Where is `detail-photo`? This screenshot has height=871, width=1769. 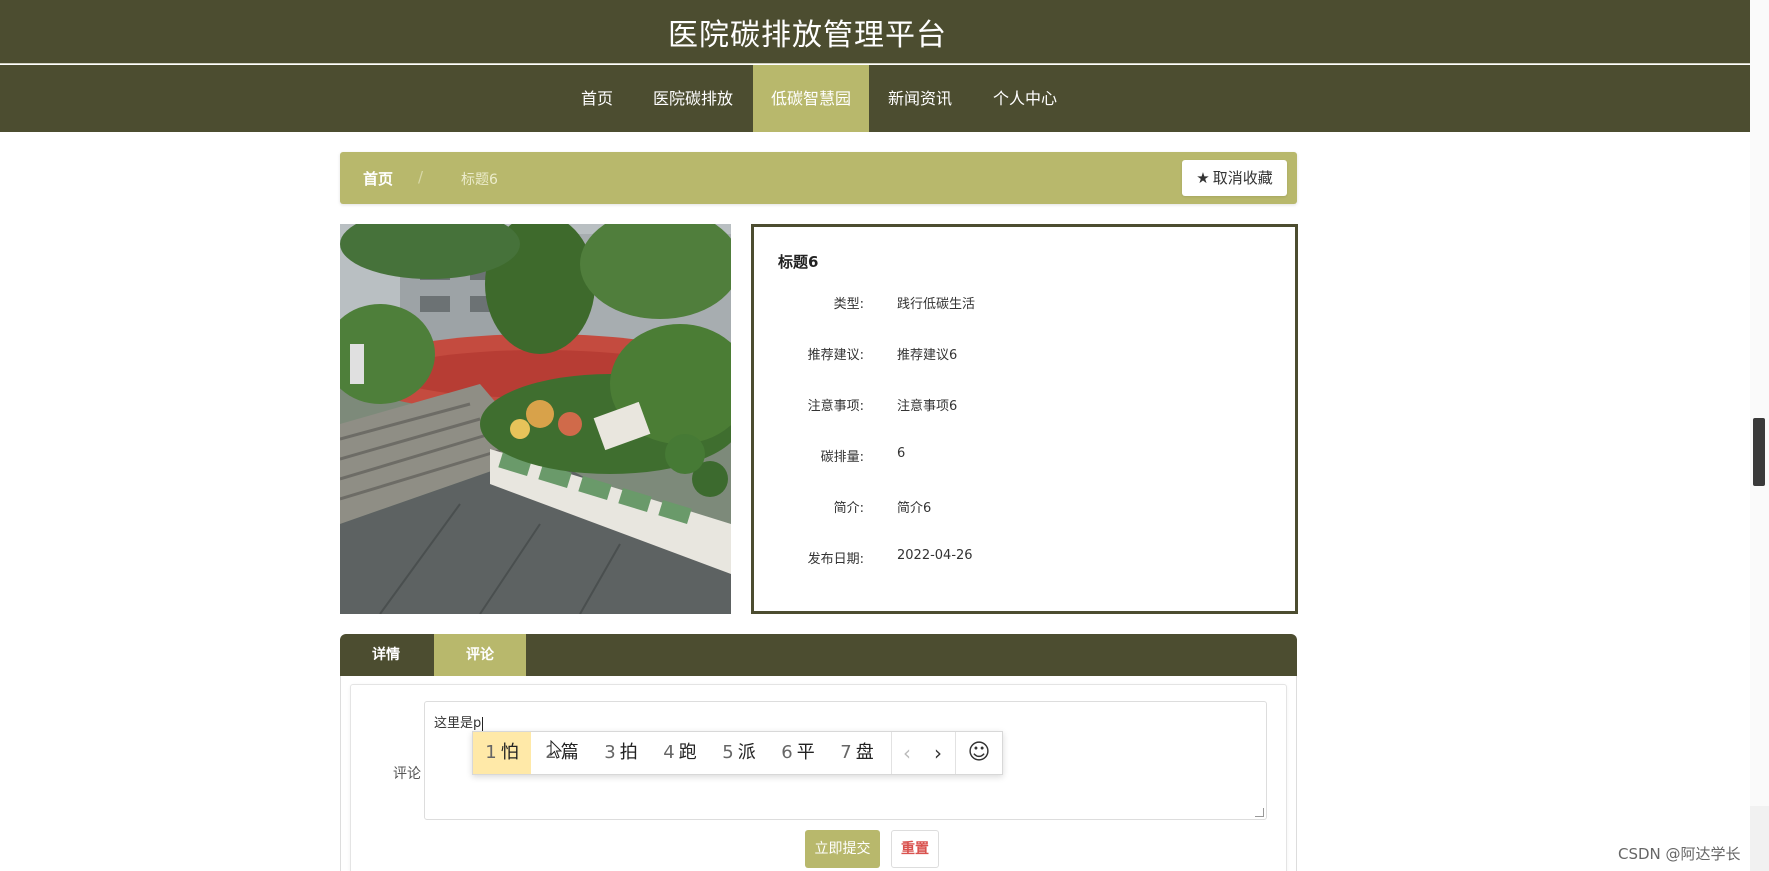
detail-photo is located at coordinates (535, 419).